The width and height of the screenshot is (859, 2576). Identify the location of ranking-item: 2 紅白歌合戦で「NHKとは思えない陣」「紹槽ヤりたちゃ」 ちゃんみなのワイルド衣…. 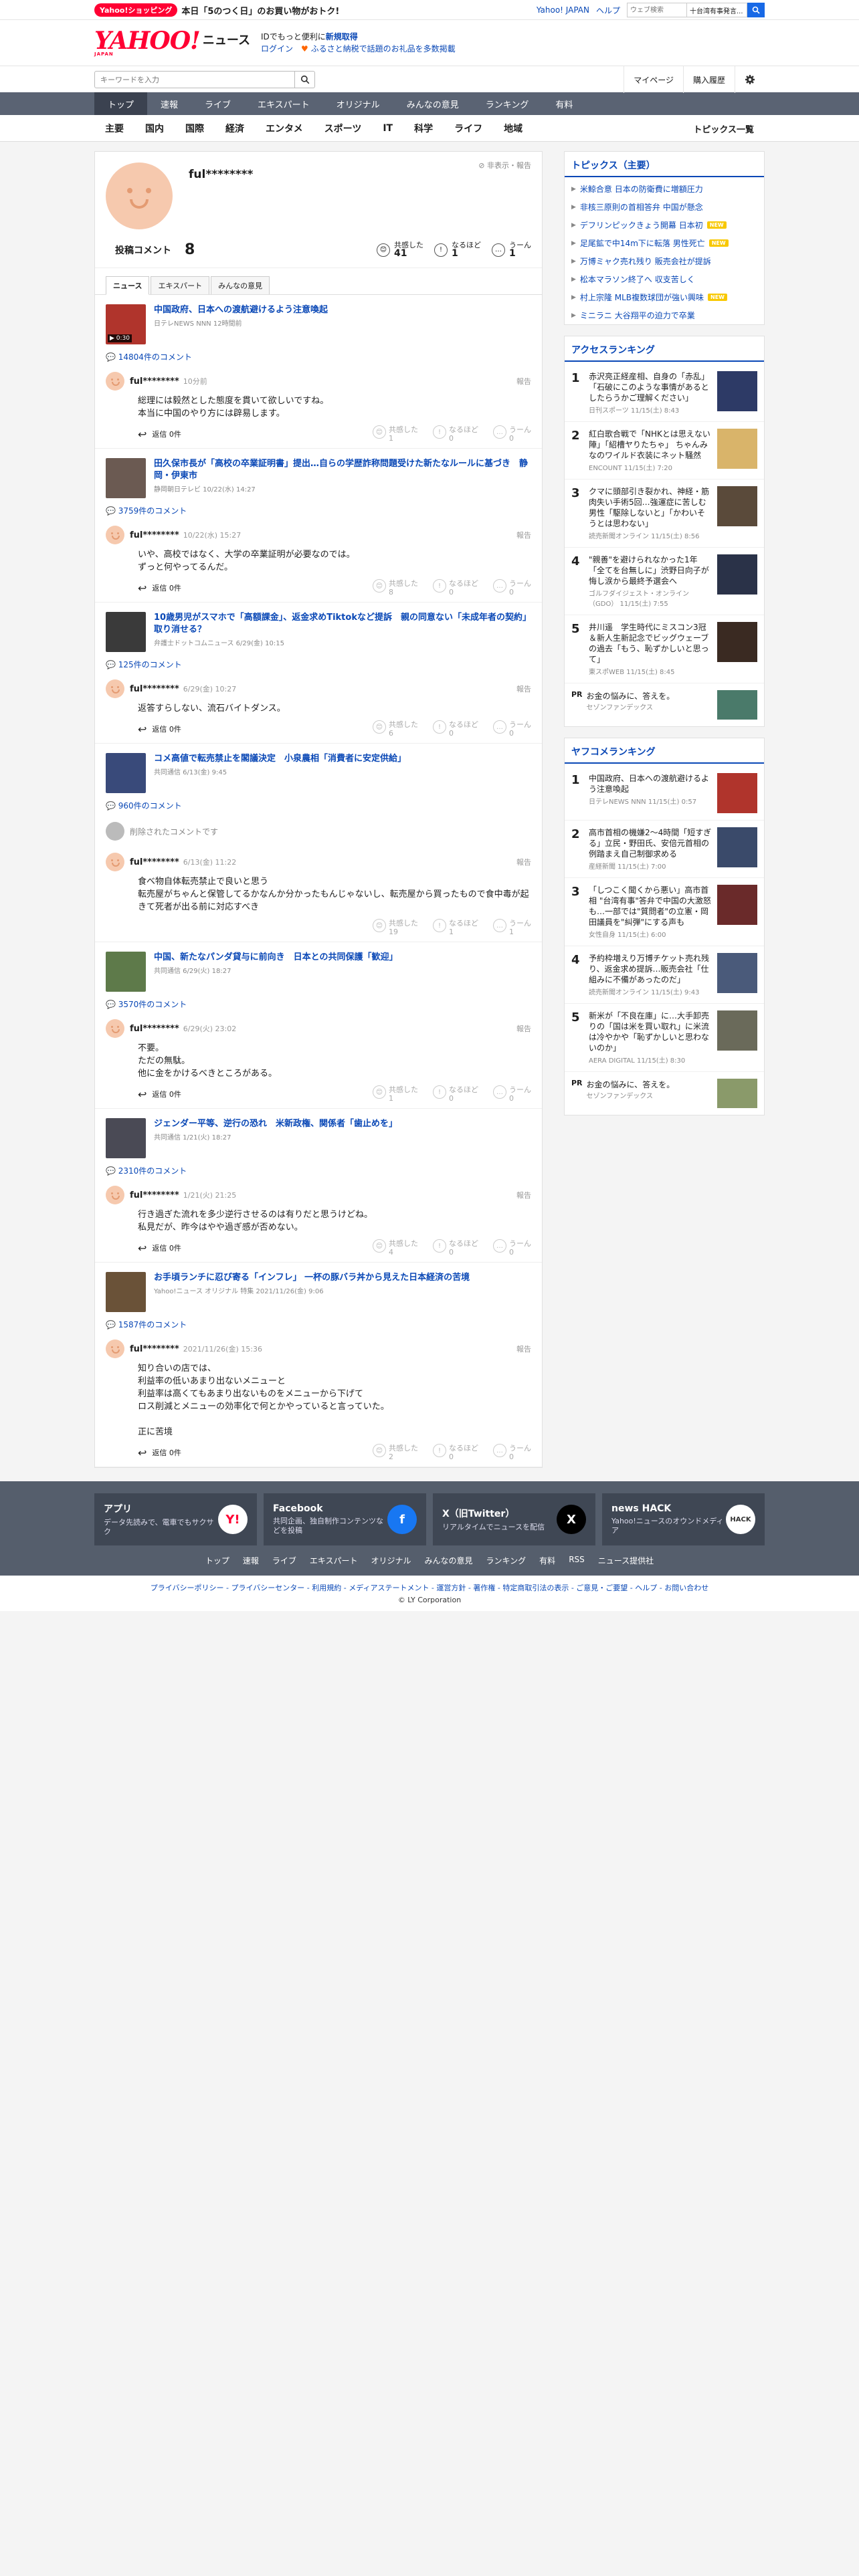
(664, 450).